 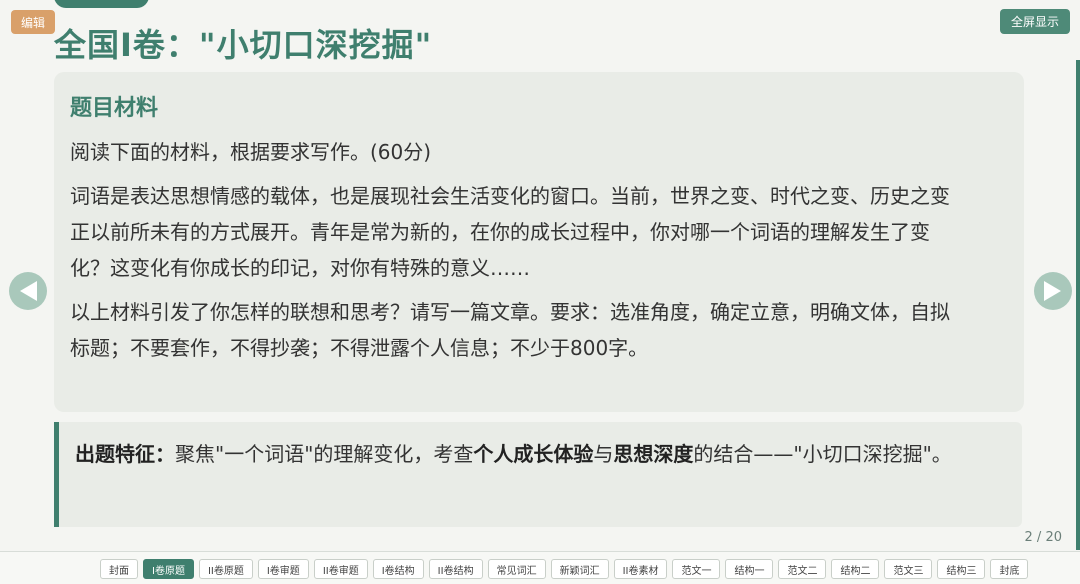 What do you see at coordinates (1078, 305) in the screenshot?
I see `vertical-scrollbar` at bounding box center [1078, 305].